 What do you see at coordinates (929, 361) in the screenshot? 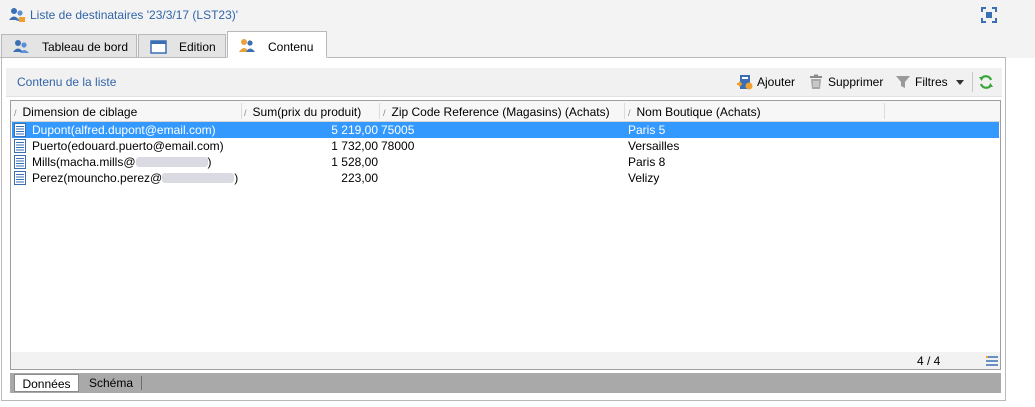
I see `record-counter: 4 / 4` at bounding box center [929, 361].